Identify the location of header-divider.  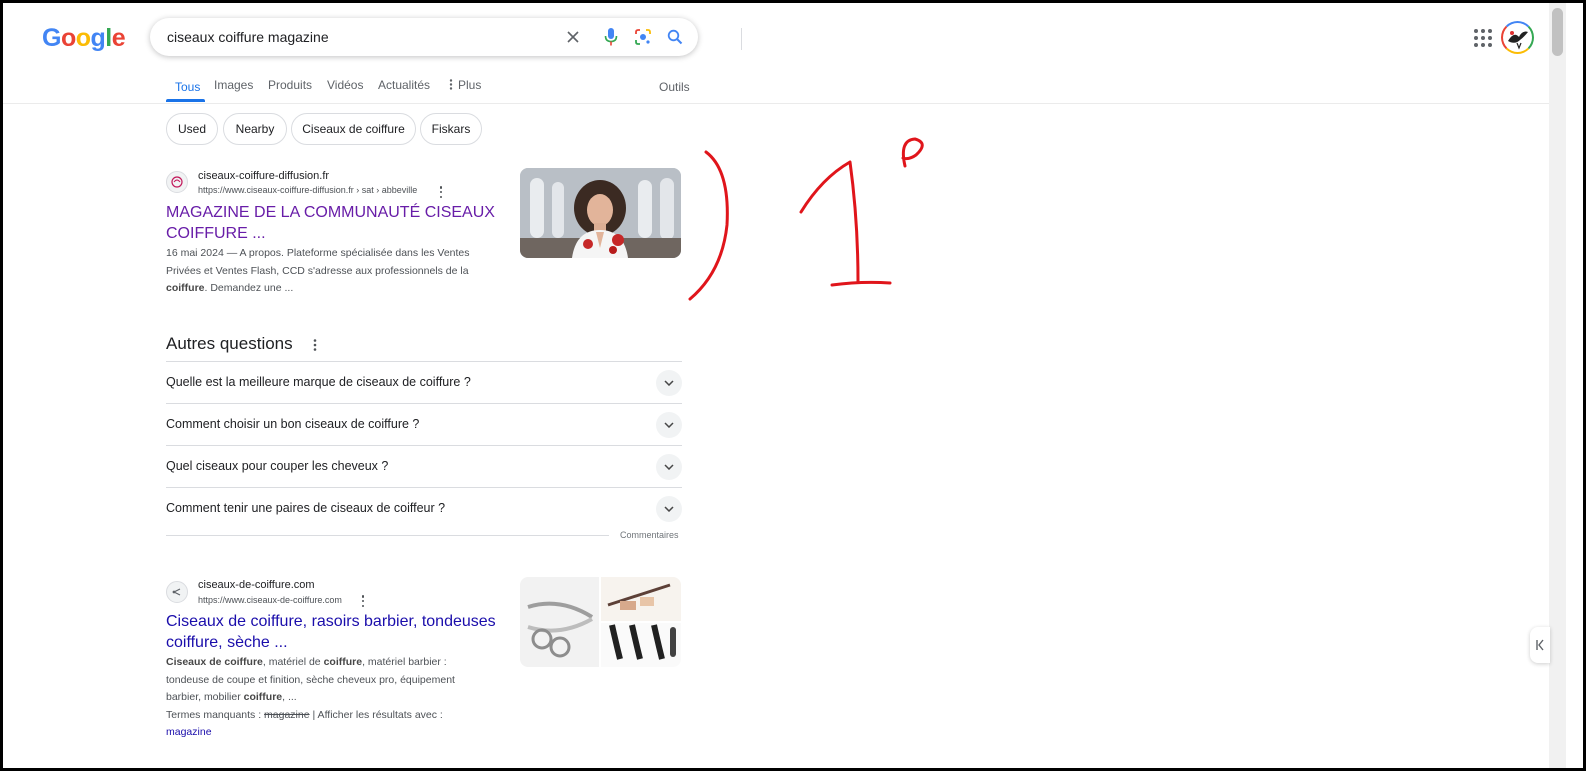
(776, 103).